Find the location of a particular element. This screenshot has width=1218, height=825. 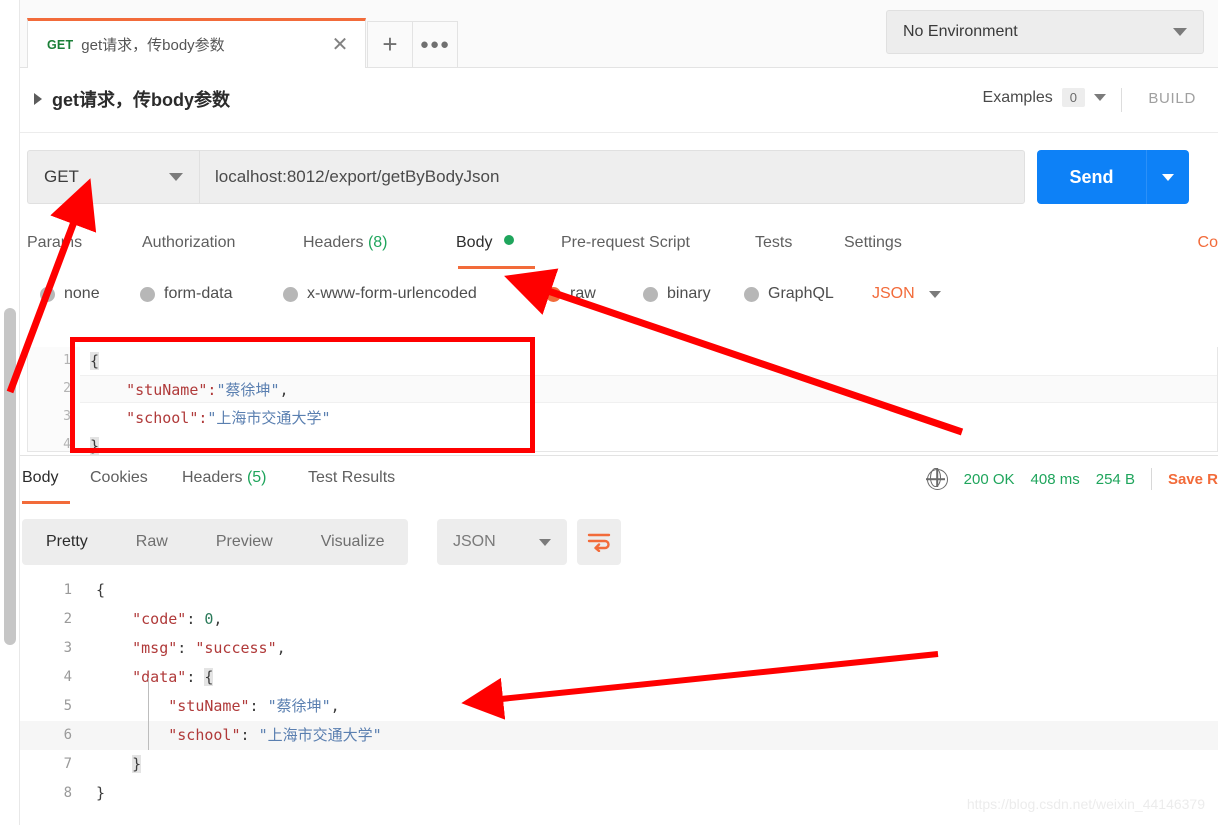

response-line-number: 2 is located at coordinates (67, 619).